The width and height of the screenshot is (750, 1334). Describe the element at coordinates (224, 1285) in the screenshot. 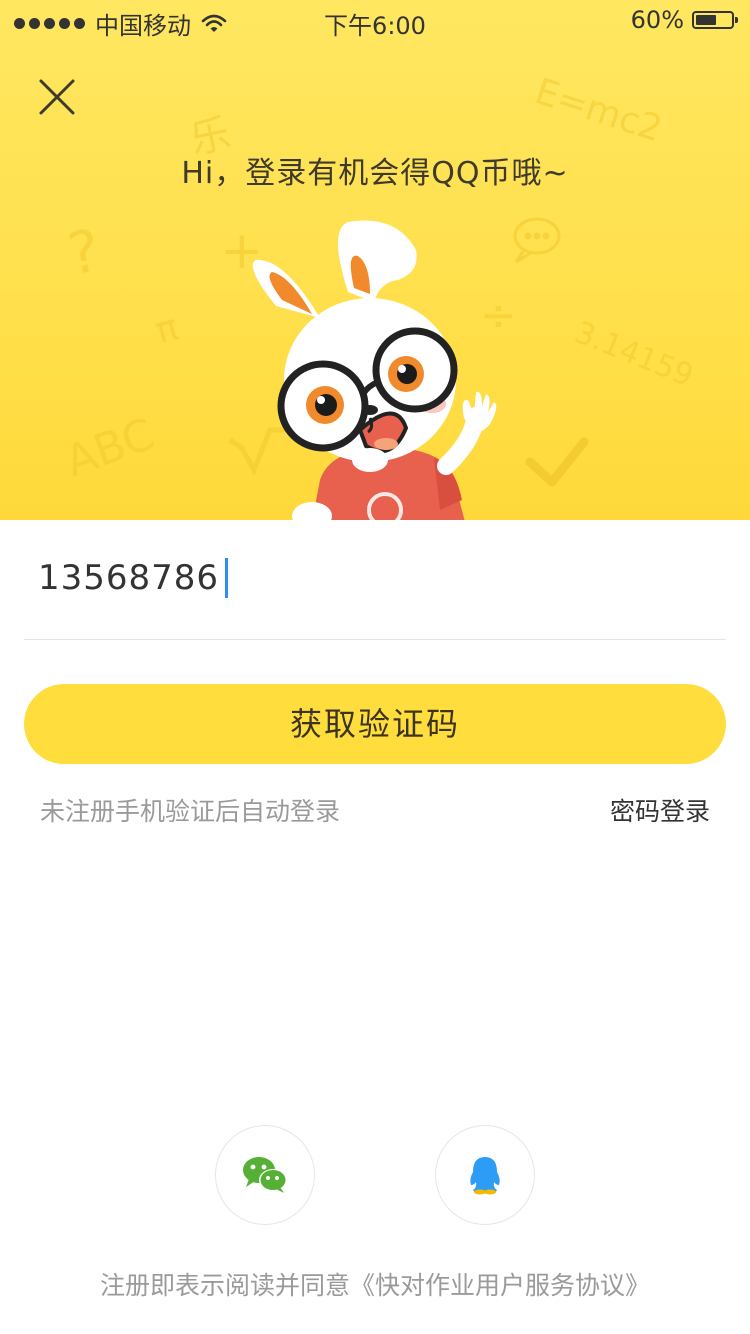

I see `agreement-prefix: 注册即表示阅读并同意` at that location.